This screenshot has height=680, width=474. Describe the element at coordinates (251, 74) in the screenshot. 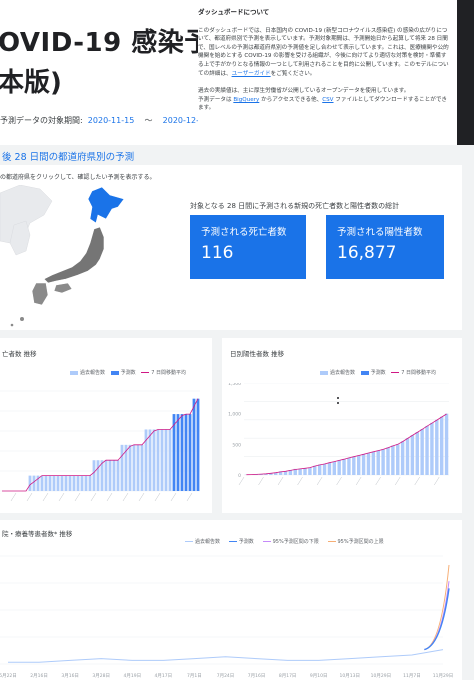

I see `user-guide-link: ユーザーガイド` at that location.